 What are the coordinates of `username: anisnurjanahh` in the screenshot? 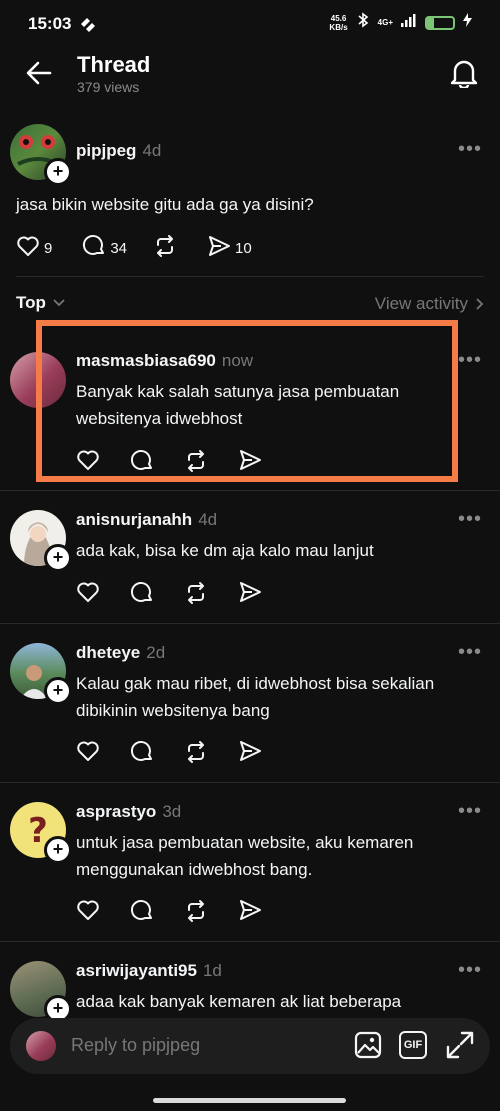 It's located at (134, 519).